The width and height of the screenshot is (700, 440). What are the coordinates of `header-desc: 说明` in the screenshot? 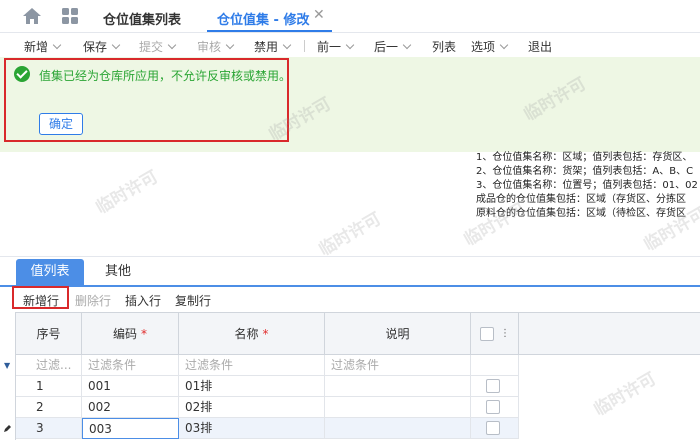 It's located at (398, 334).